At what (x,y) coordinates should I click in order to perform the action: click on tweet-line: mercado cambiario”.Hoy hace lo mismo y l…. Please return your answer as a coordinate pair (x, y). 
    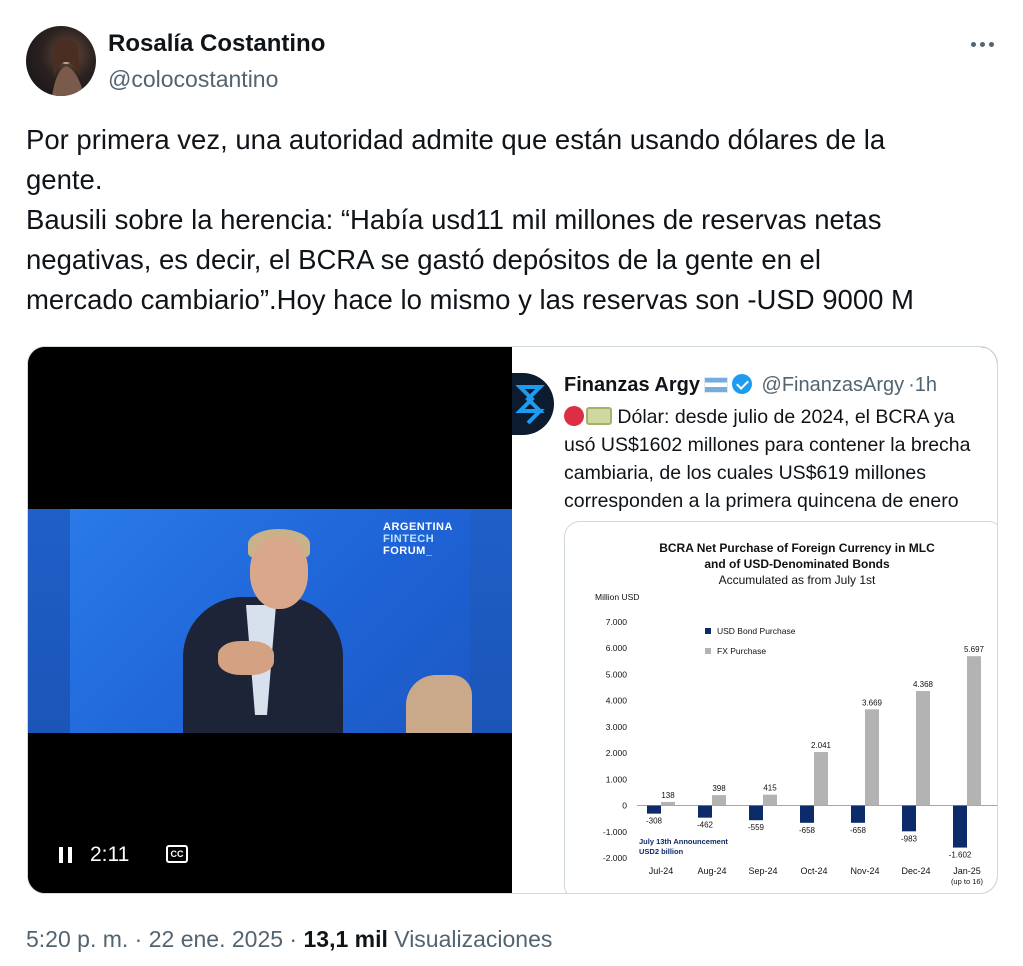
    Looking at the image, I should click on (470, 299).